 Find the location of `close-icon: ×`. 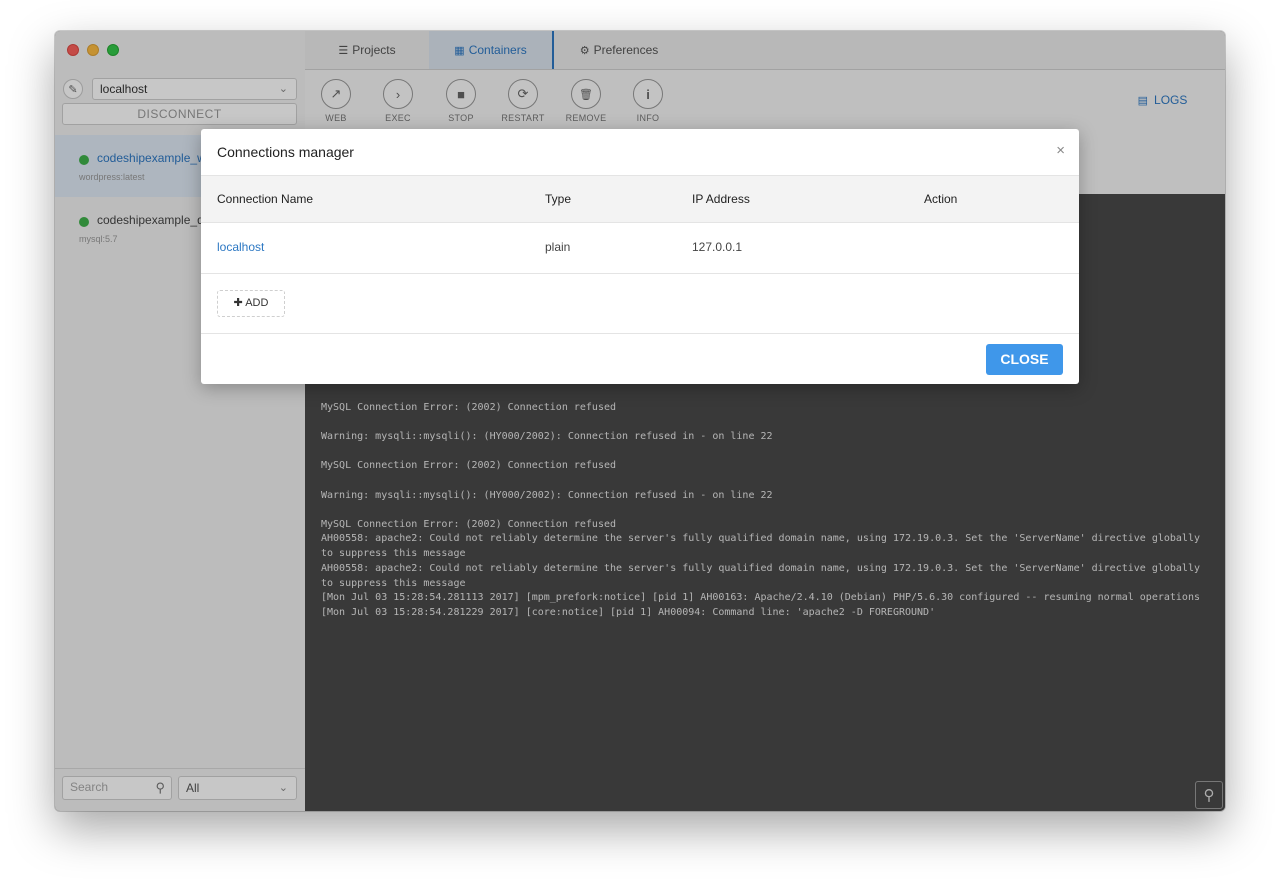

close-icon: × is located at coordinates (1060, 150).